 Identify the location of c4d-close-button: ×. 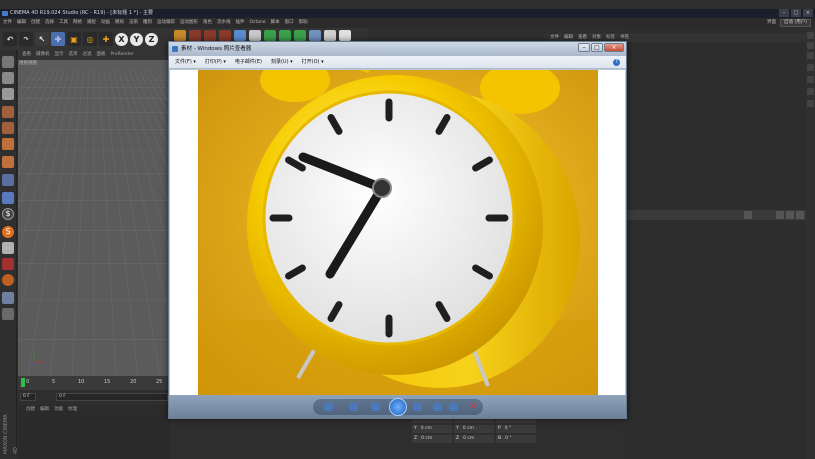
(808, 13).